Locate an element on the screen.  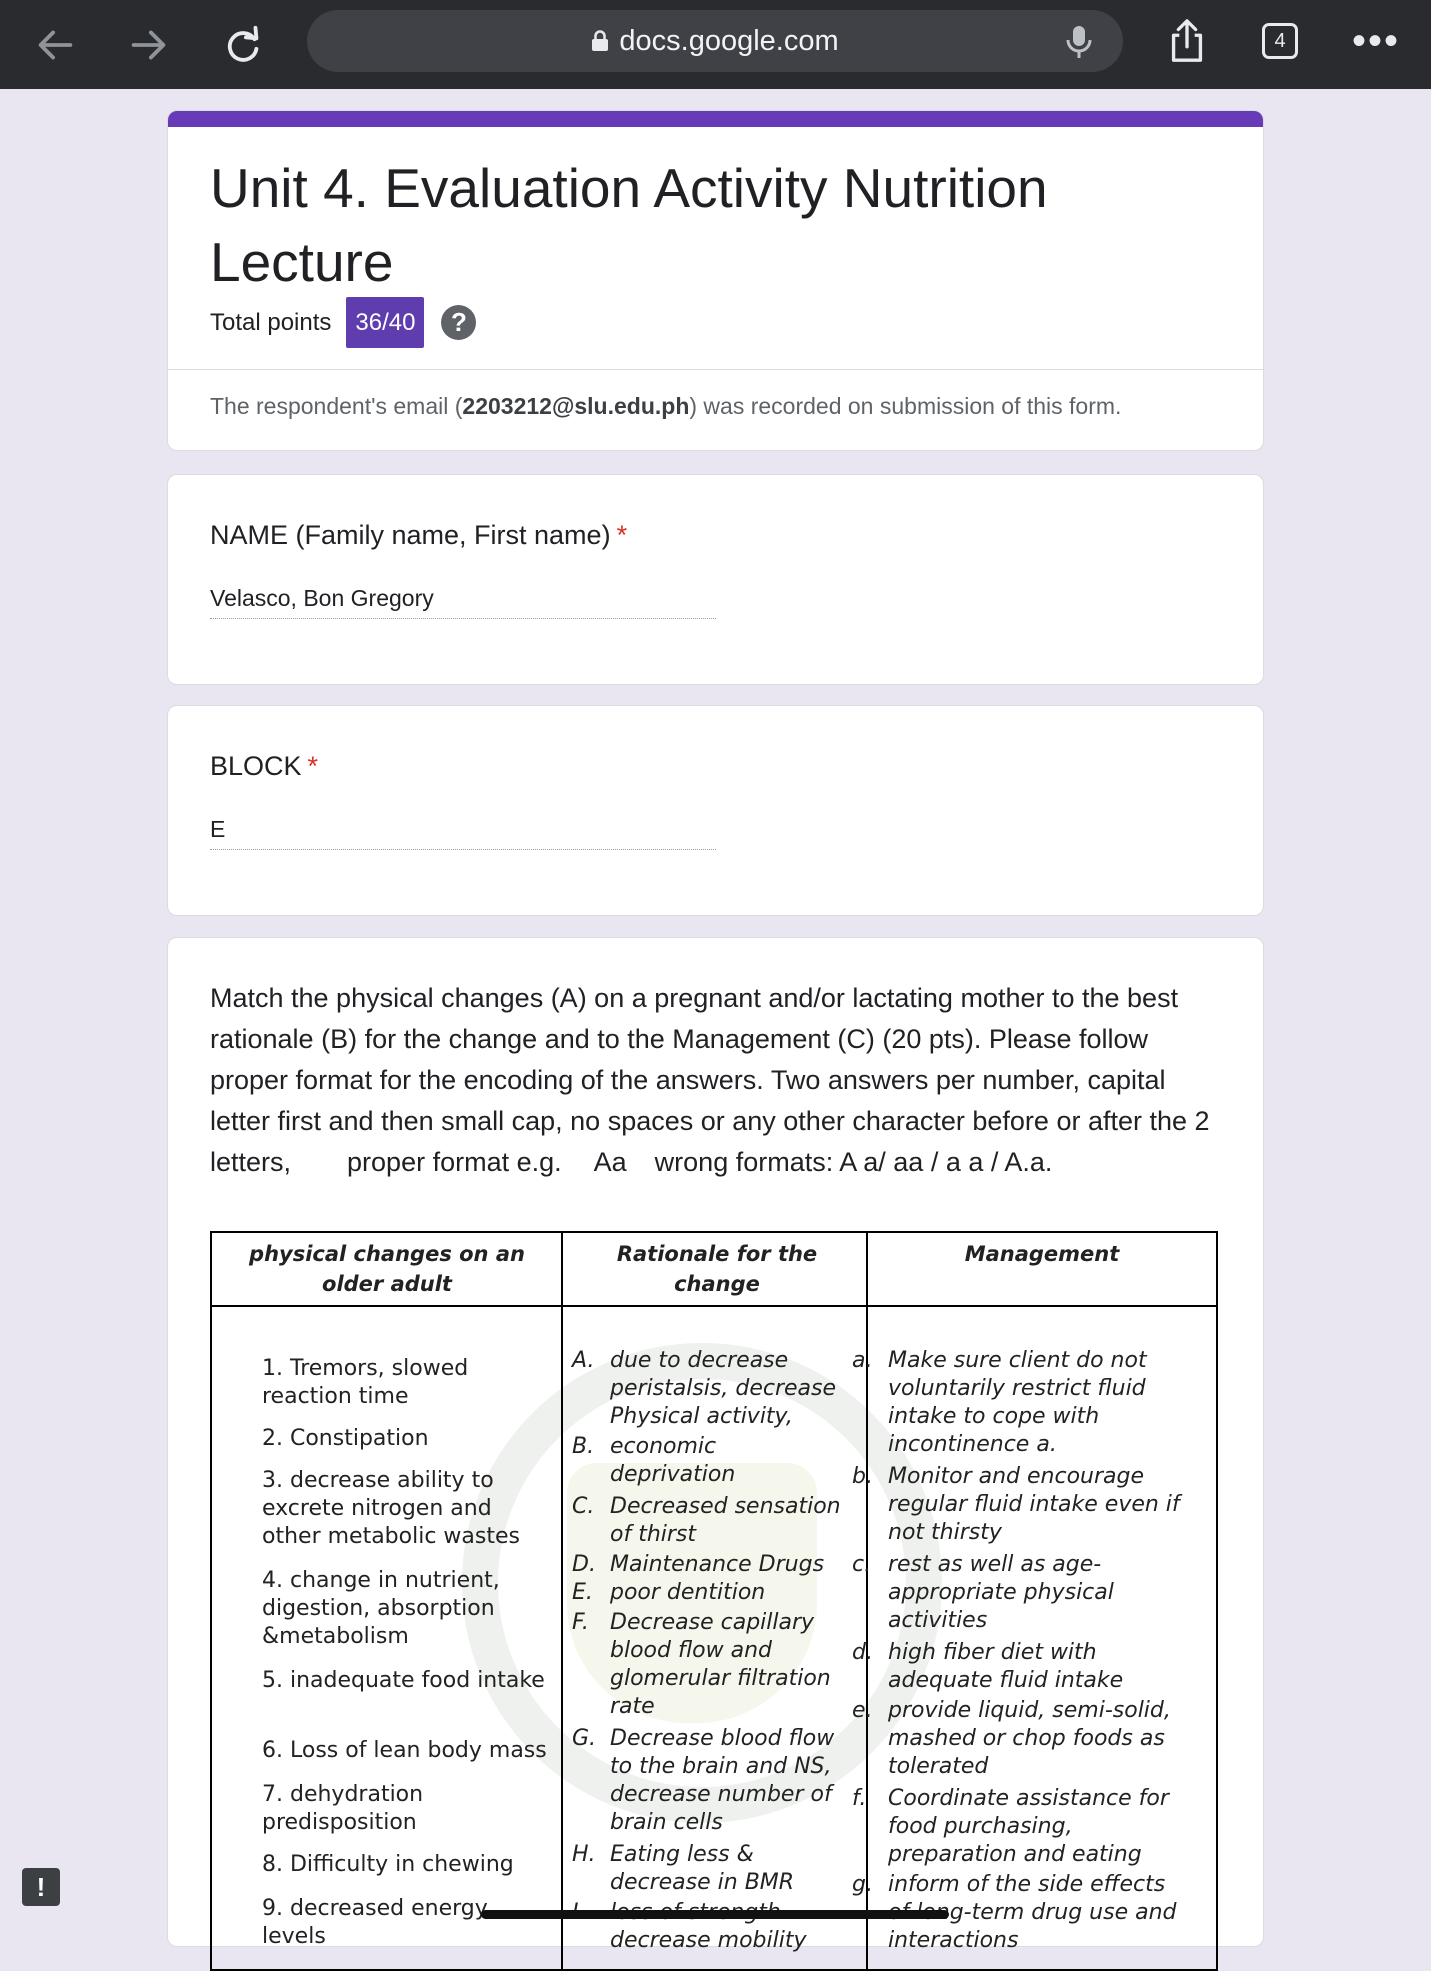
item-letter: B. is located at coordinates (583, 1446).